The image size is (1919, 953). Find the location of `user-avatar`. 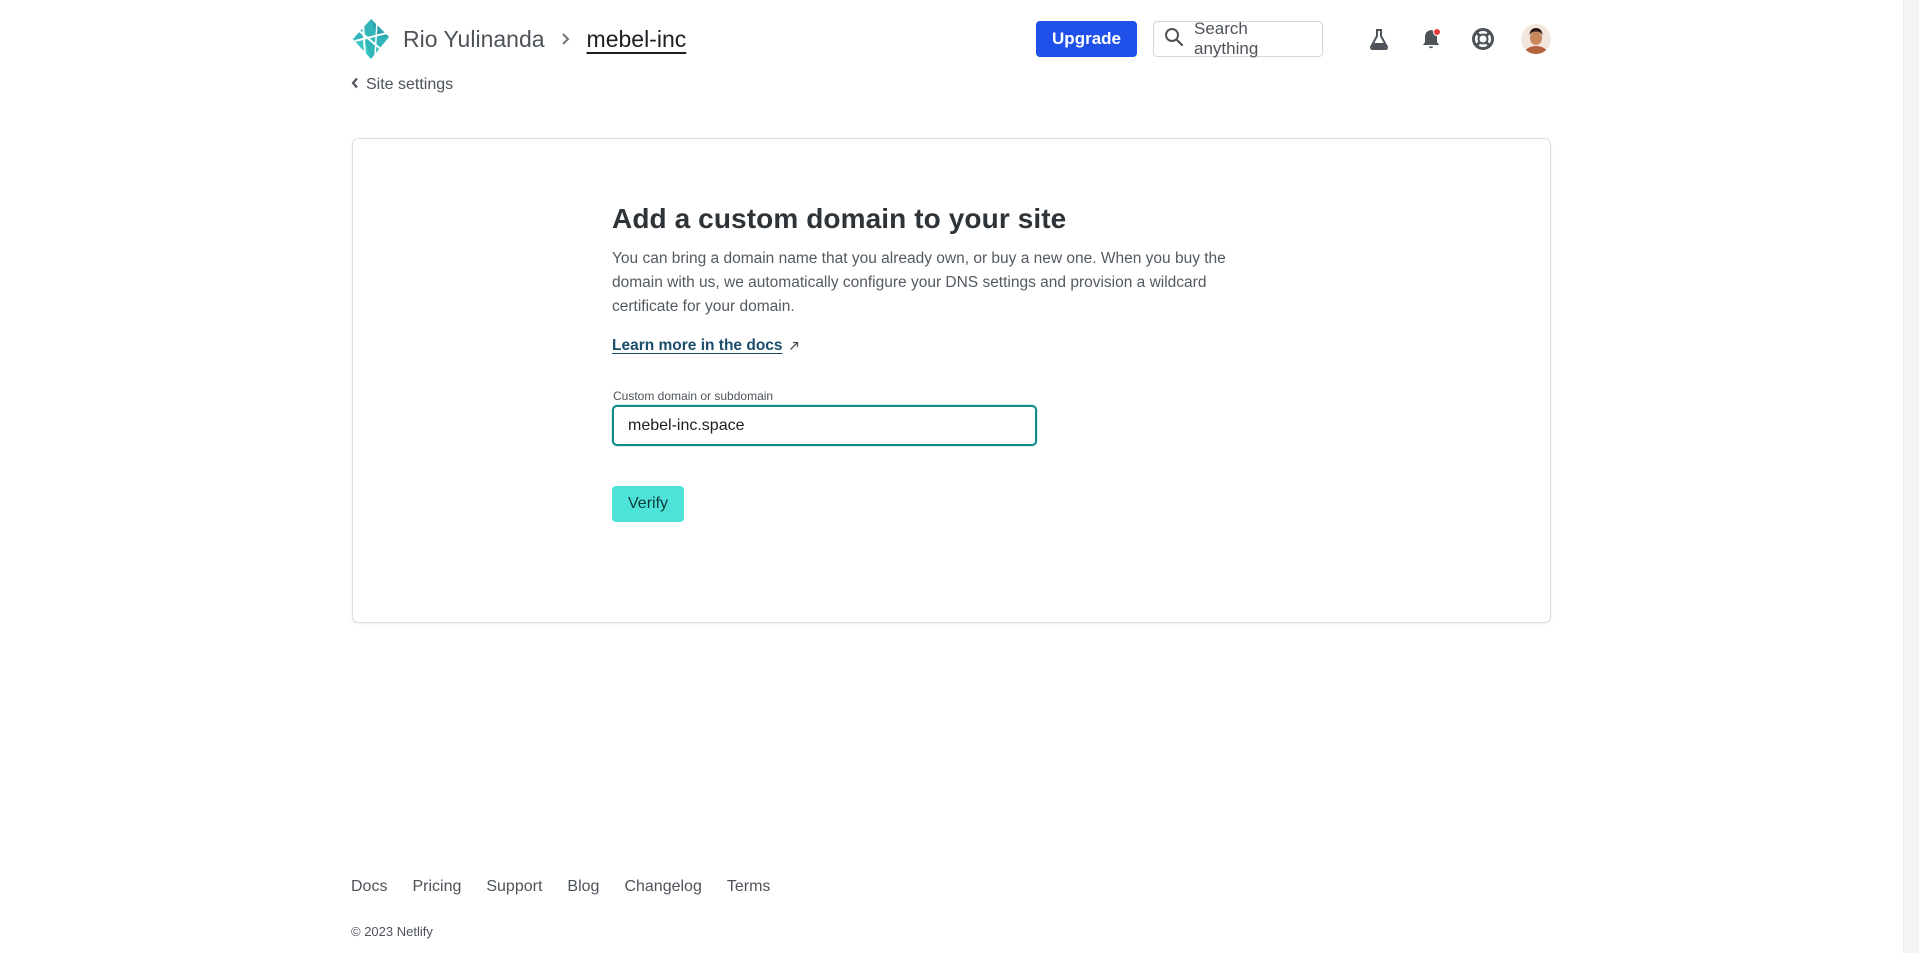

user-avatar is located at coordinates (1536, 39).